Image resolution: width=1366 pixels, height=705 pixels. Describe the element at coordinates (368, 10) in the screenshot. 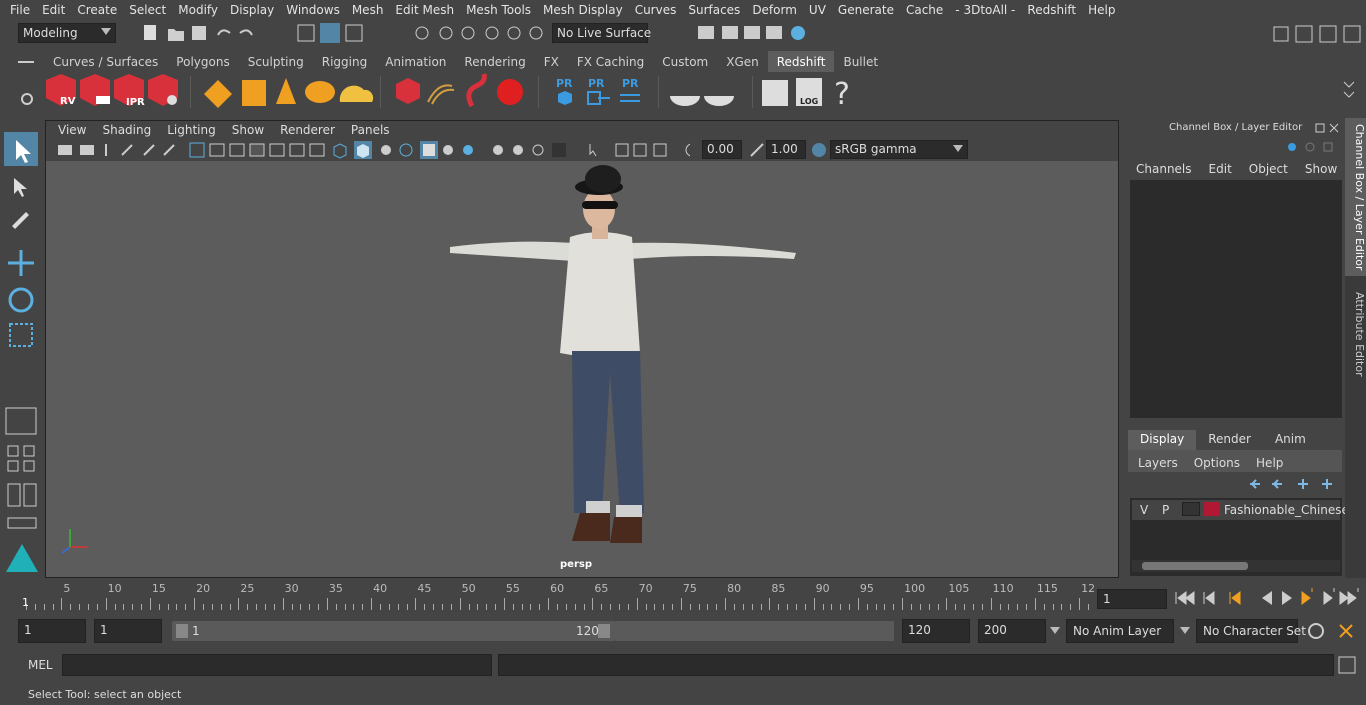

I see `menu-mesh: Mesh` at that location.